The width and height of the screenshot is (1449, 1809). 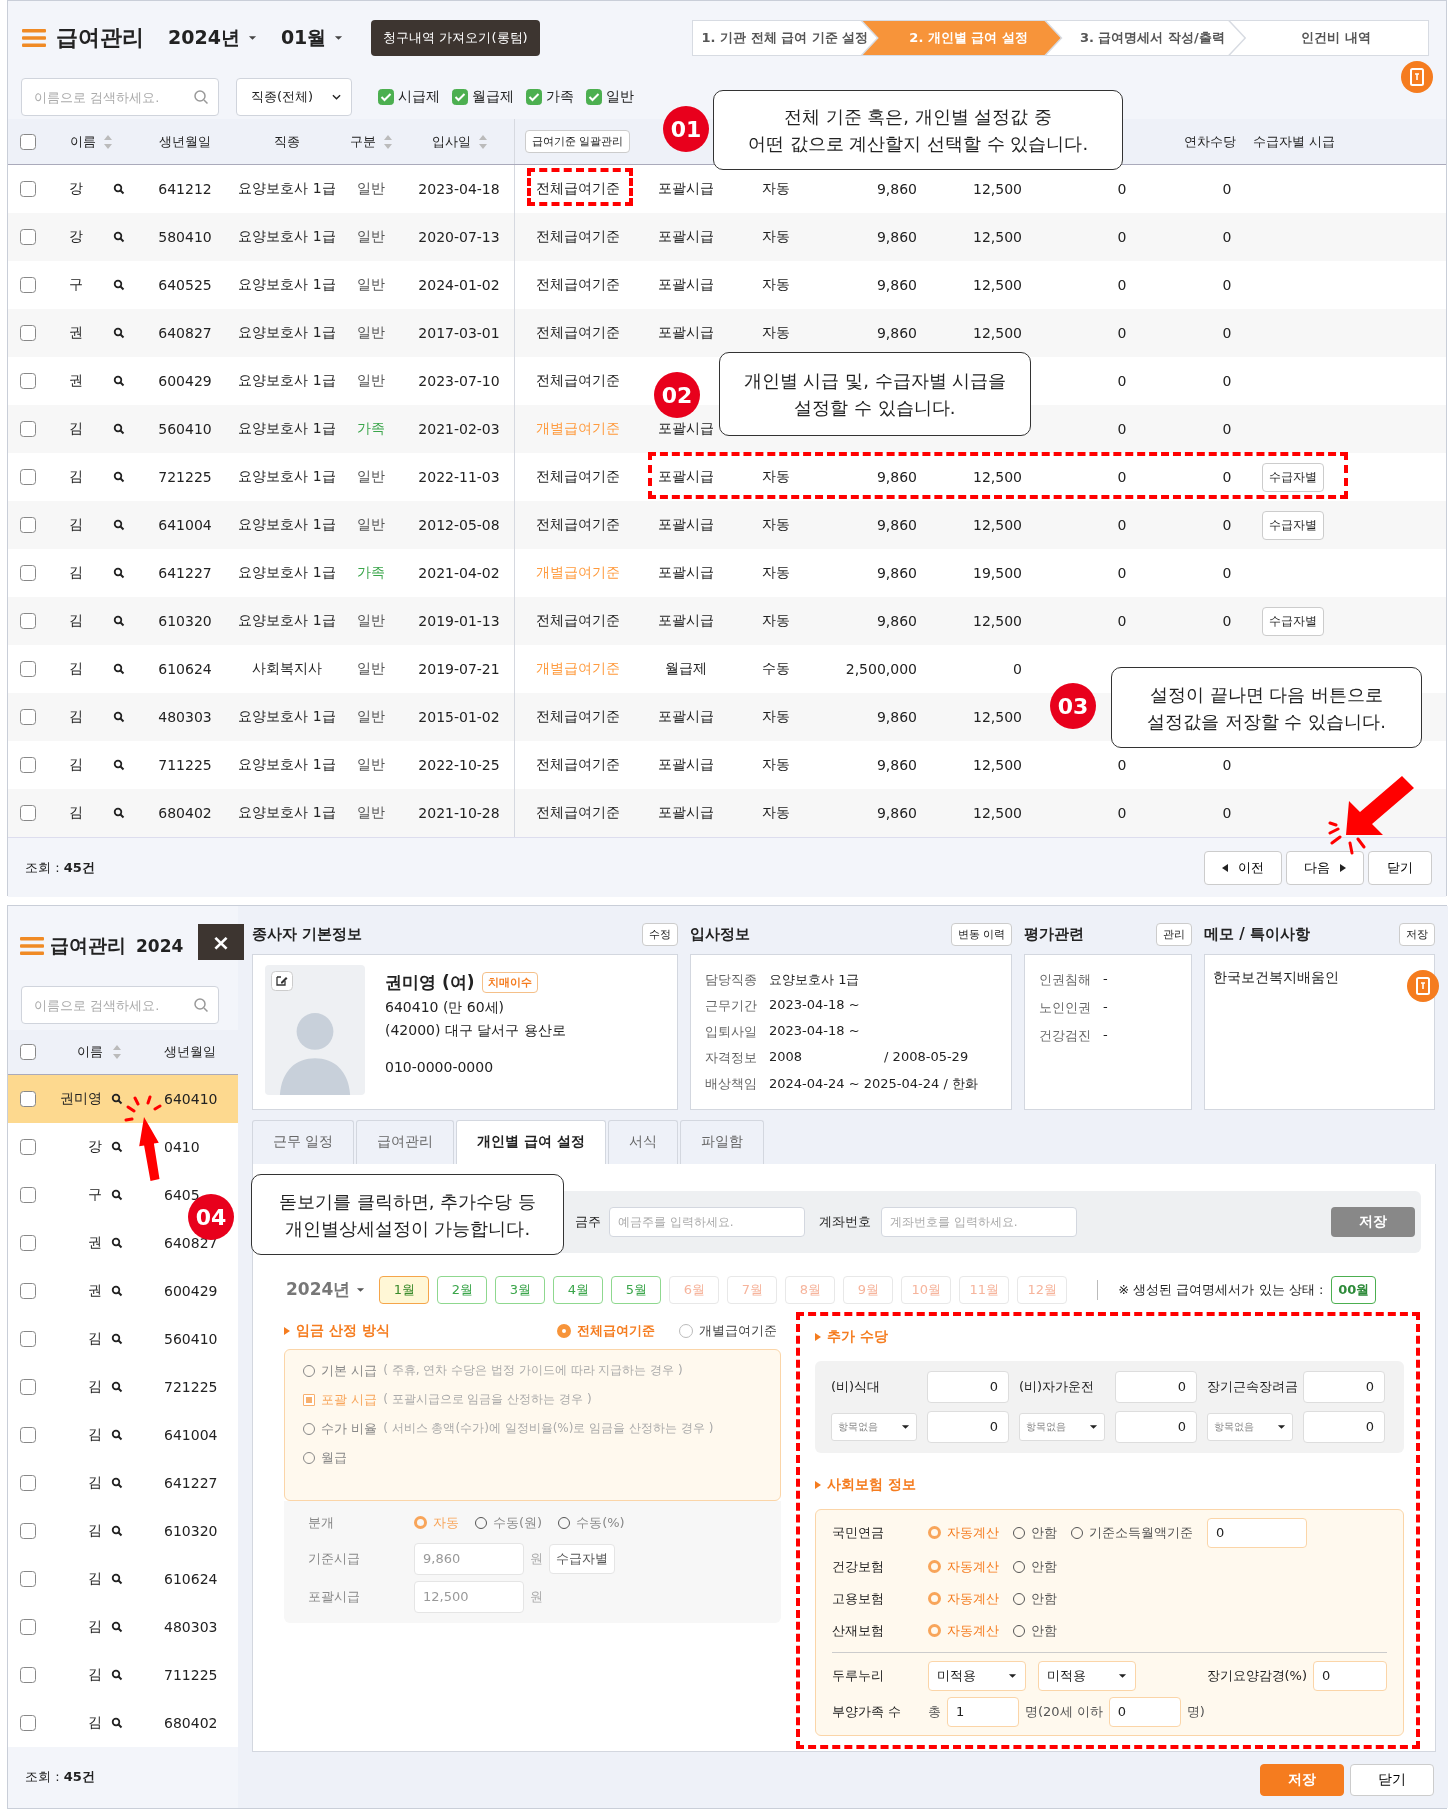 I want to click on employee-name: 구, so click(x=95, y=1195).